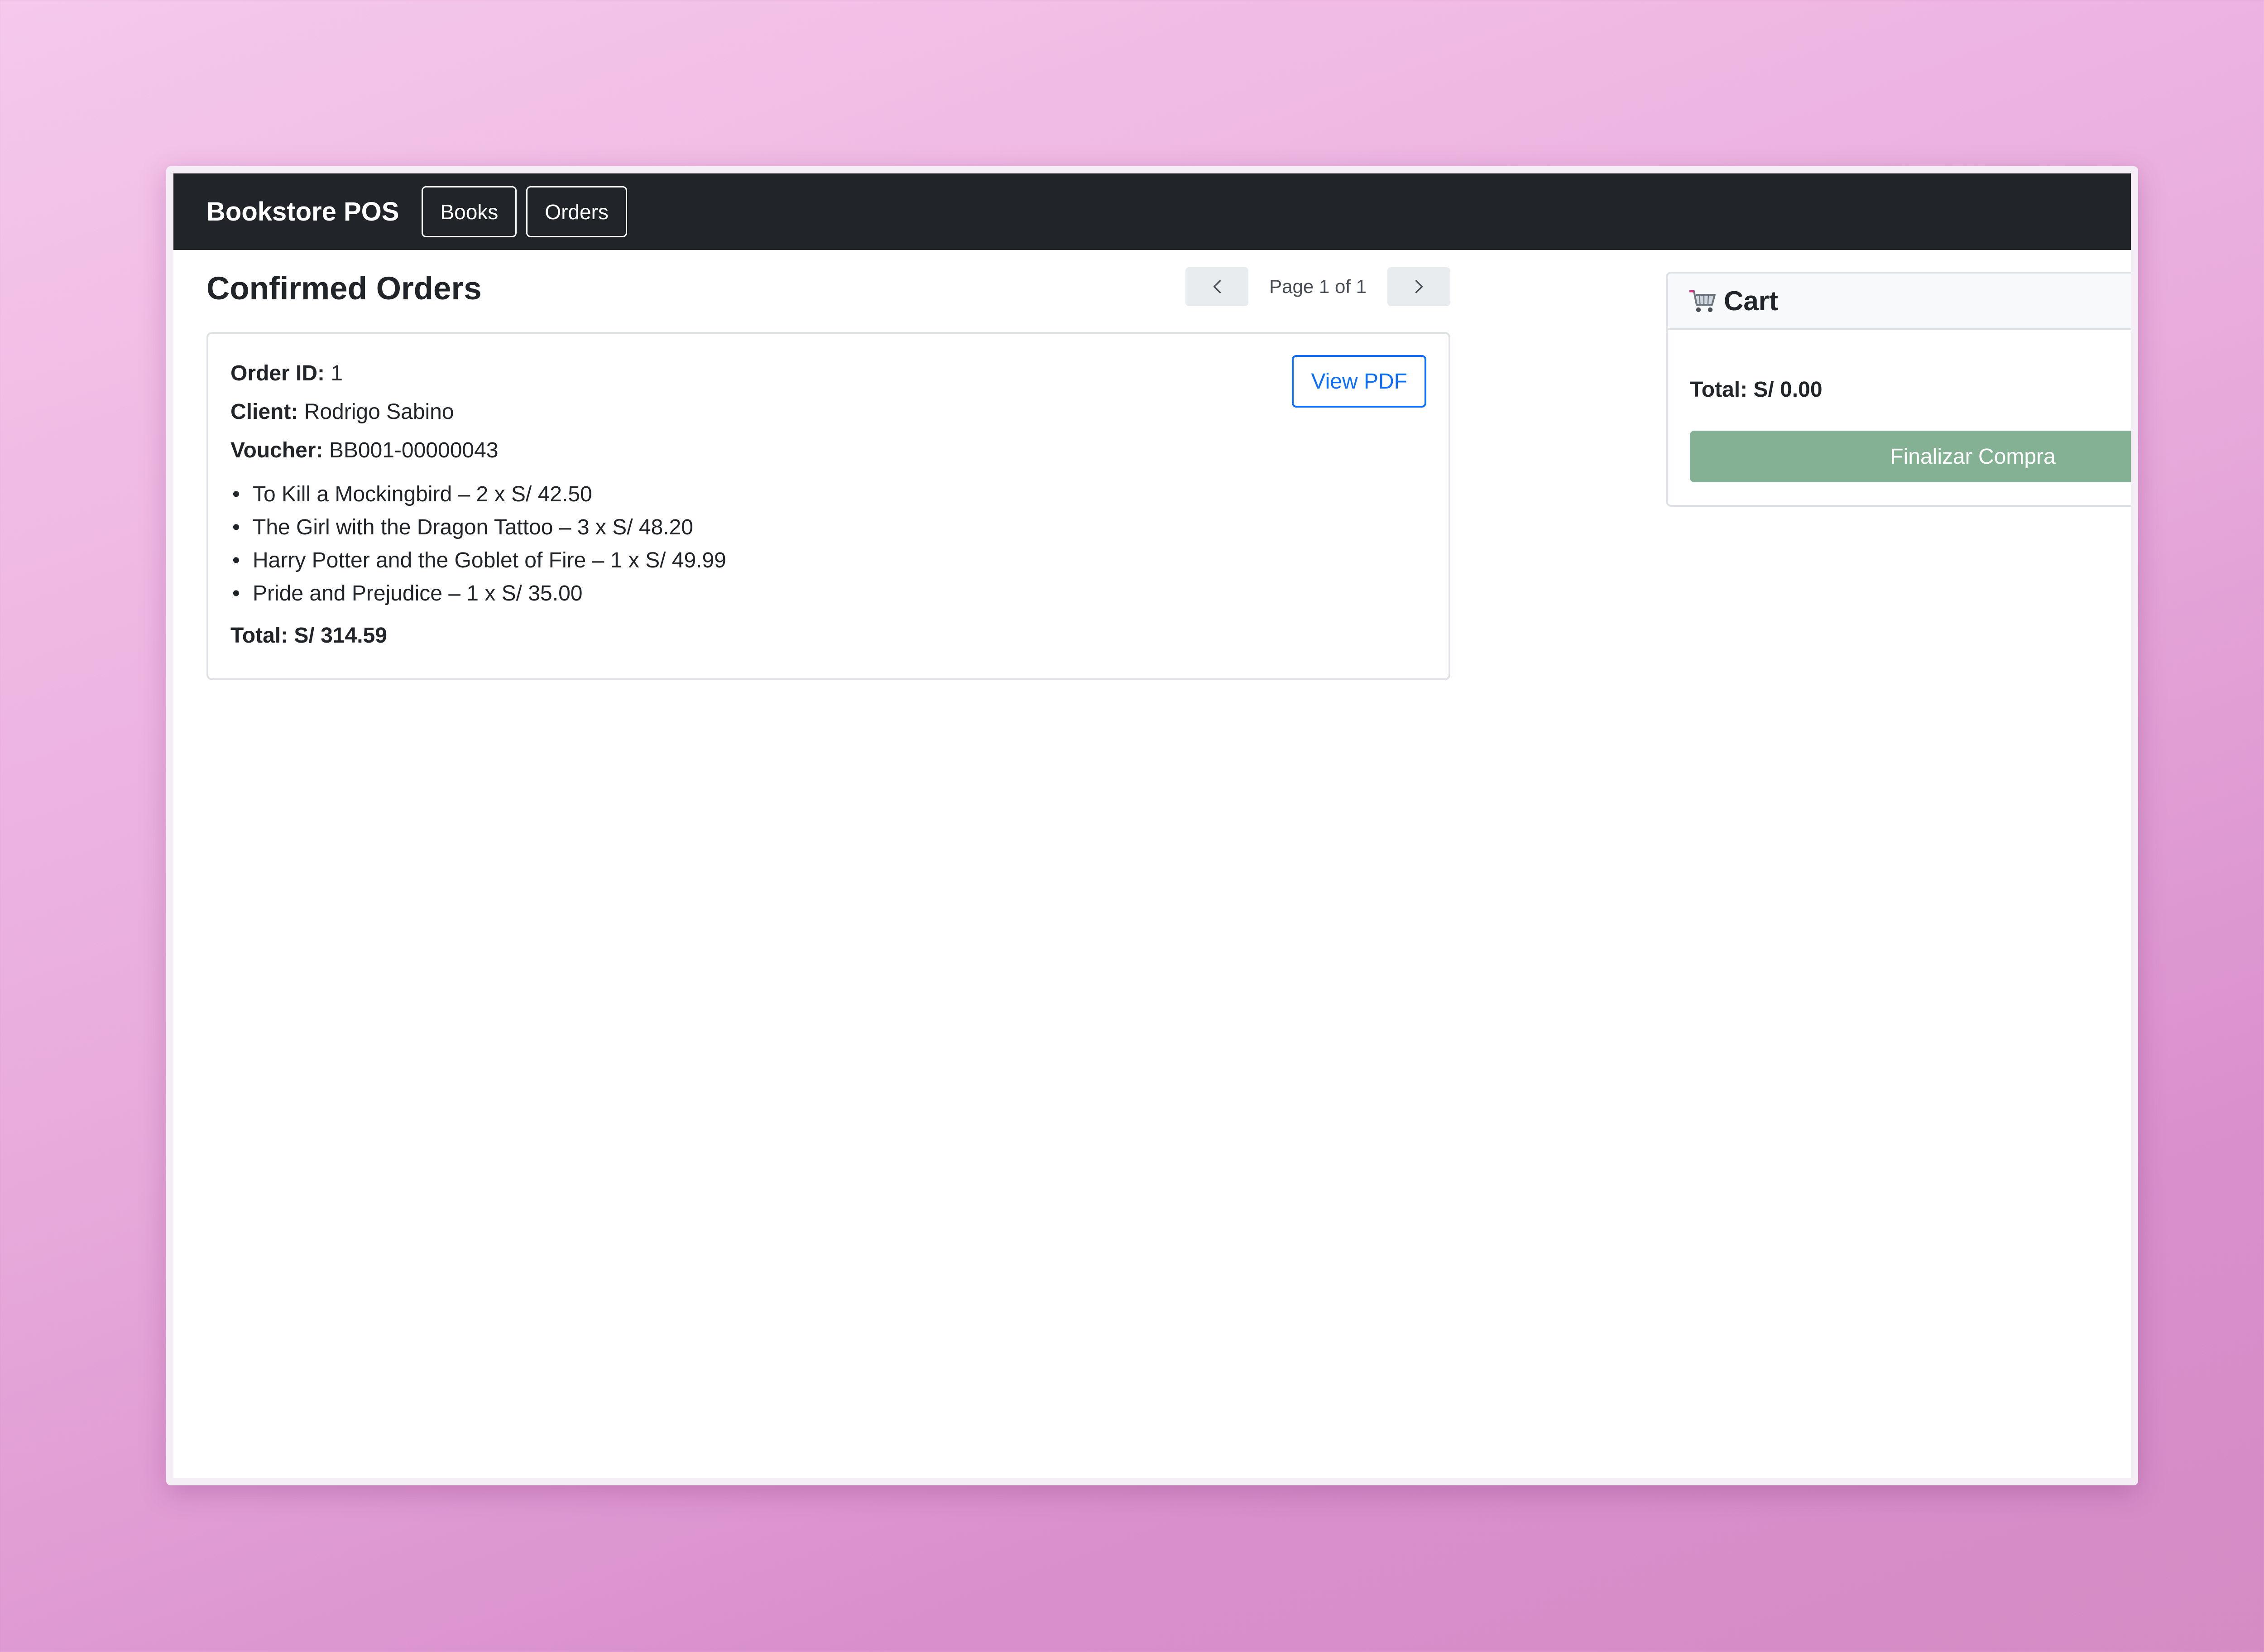  What do you see at coordinates (576, 211) in the screenshot?
I see `nav-orders-button: Orders` at bounding box center [576, 211].